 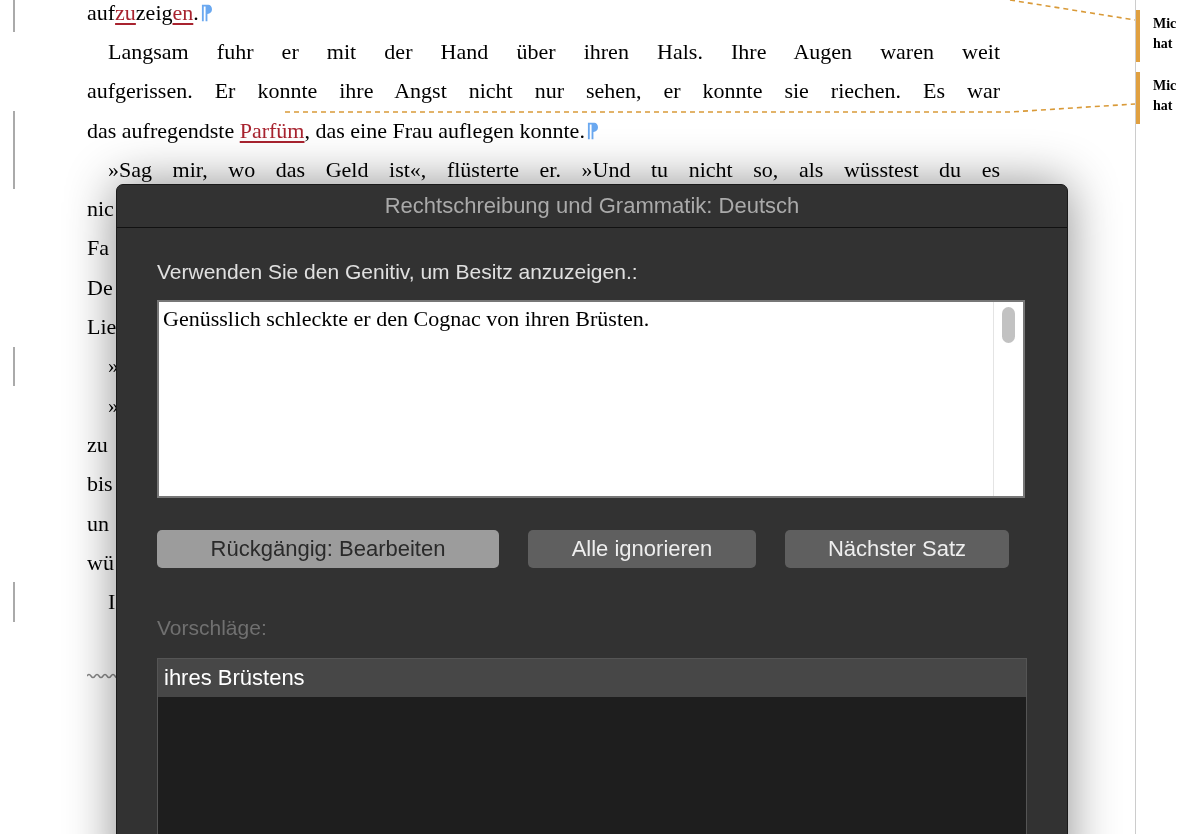 What do you see at coordinates (406, 319) in the screenshot?
I see `sentence-text: Genüsslich schleckte er den Cognac von ihren Brüsten.` at bounding box center [406, 319].